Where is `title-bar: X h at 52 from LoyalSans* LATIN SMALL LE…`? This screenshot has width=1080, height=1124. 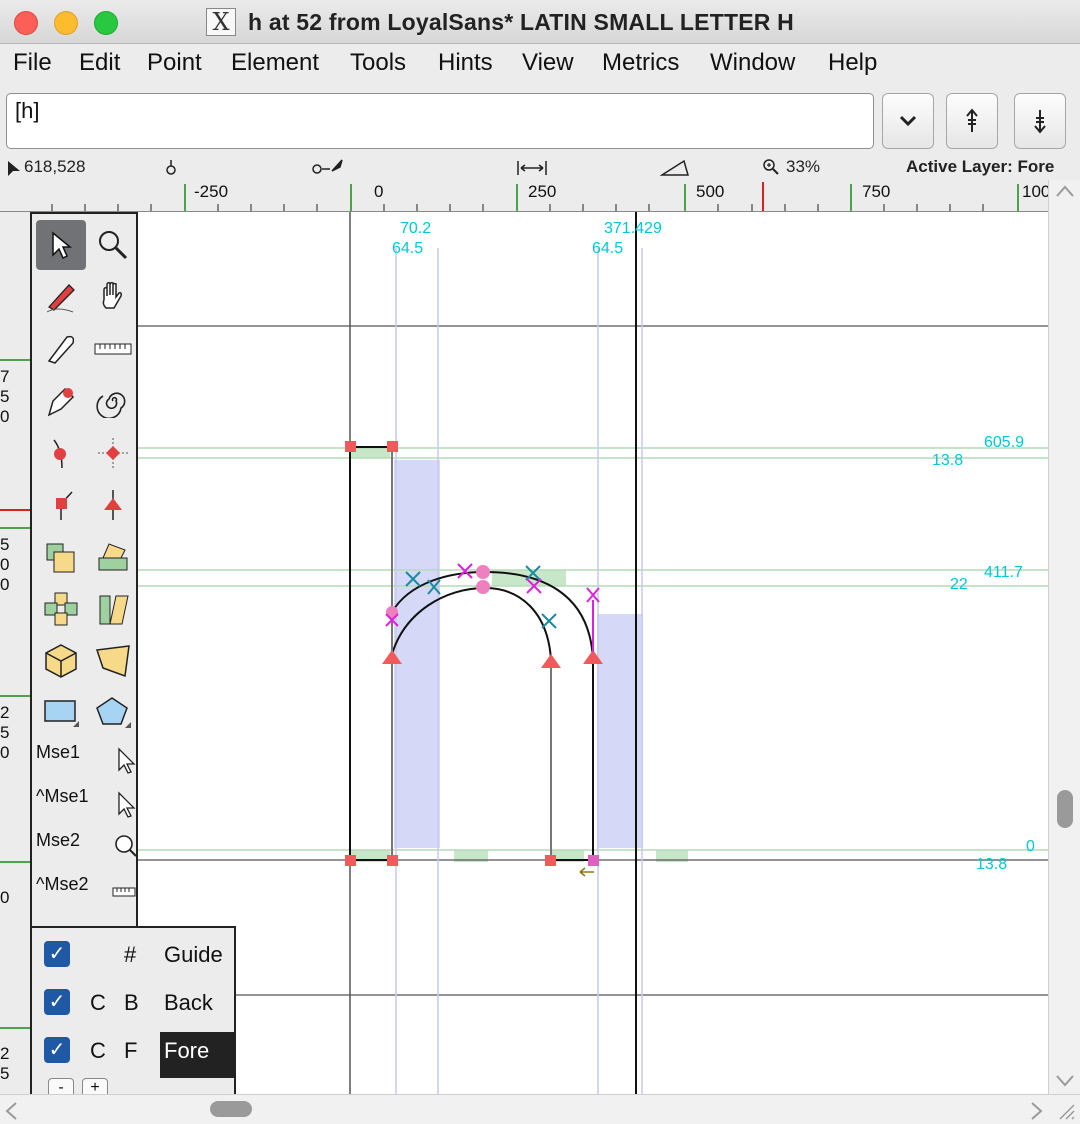 title-bar: X h at 52 from LoyalSans* LATIN SMALL LE… is located at coordinates (540, 22).